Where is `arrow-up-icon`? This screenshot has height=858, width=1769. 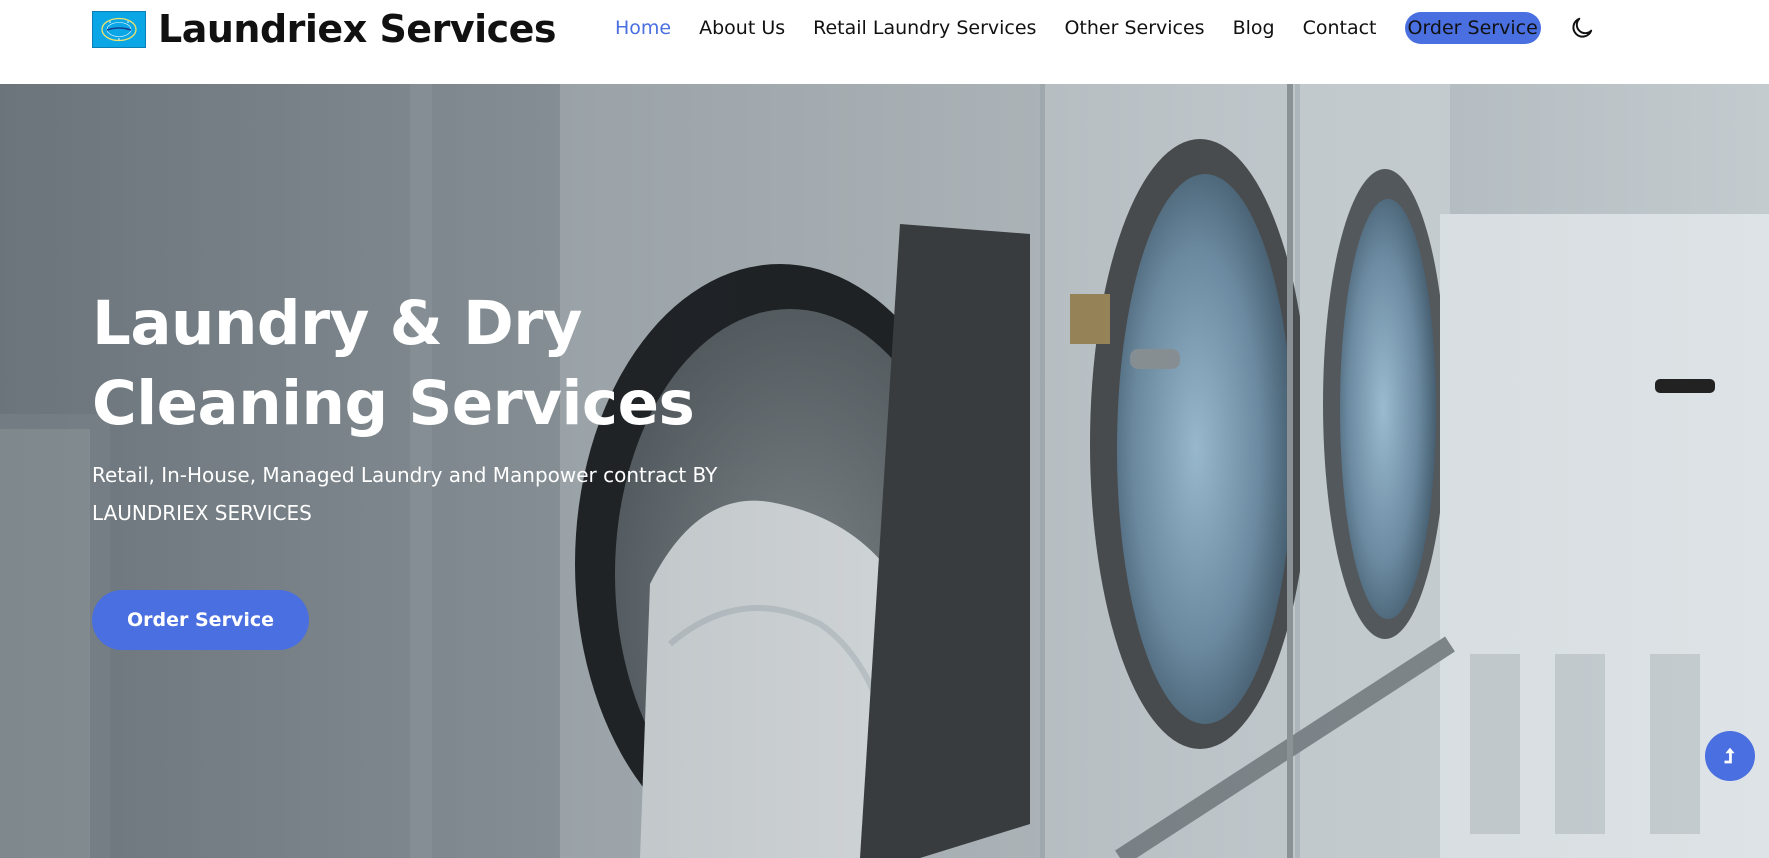 arrow-up-icon is located at coordinates (1729, 755).